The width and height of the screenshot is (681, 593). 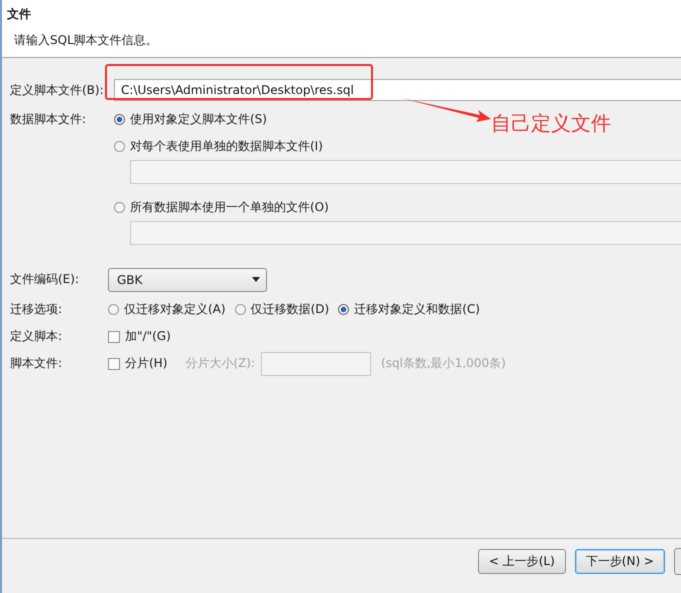 What do you see at coordinates (146, 363) in the screenshot?
I see `checkbox-label: 分片(H)` at bounding box center [146, 363].